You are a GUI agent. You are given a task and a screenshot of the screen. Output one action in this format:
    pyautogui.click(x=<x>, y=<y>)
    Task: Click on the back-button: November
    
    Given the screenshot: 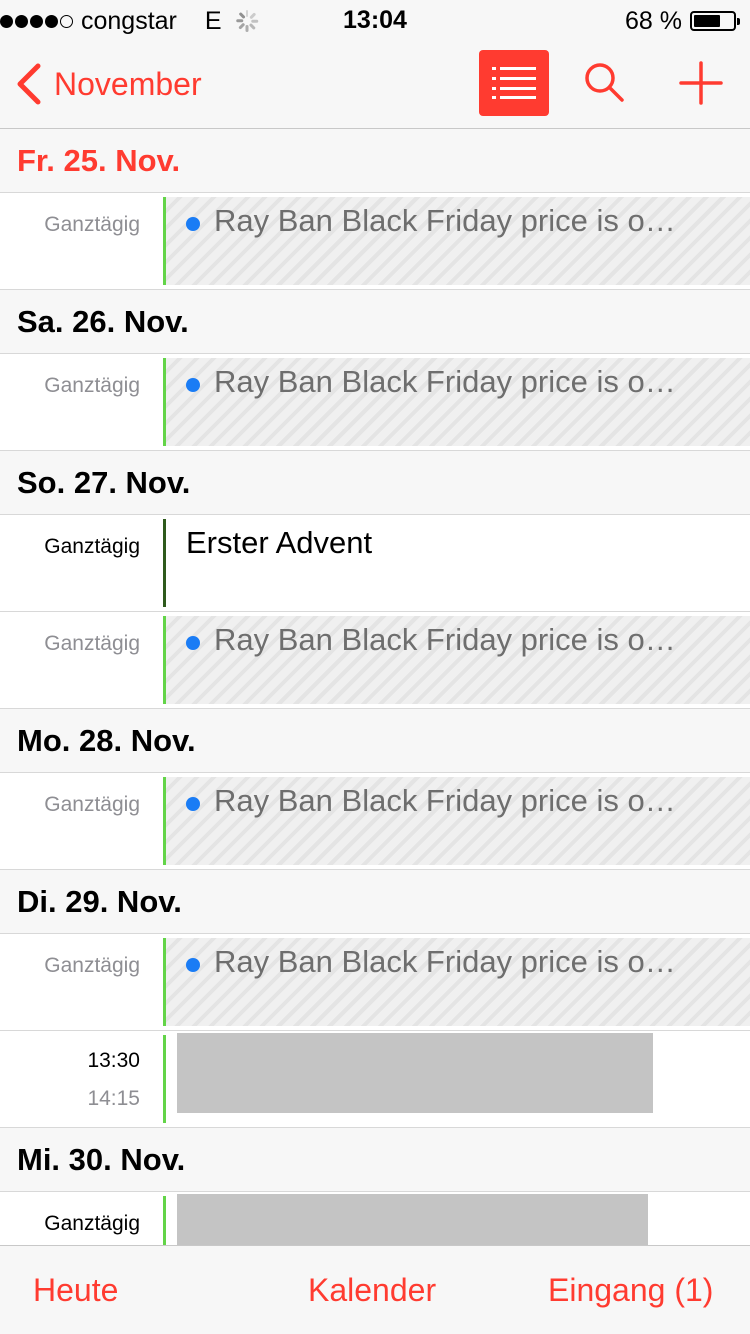 What is the action you would take?
    pyautogui.click(x=108, y=84)
    